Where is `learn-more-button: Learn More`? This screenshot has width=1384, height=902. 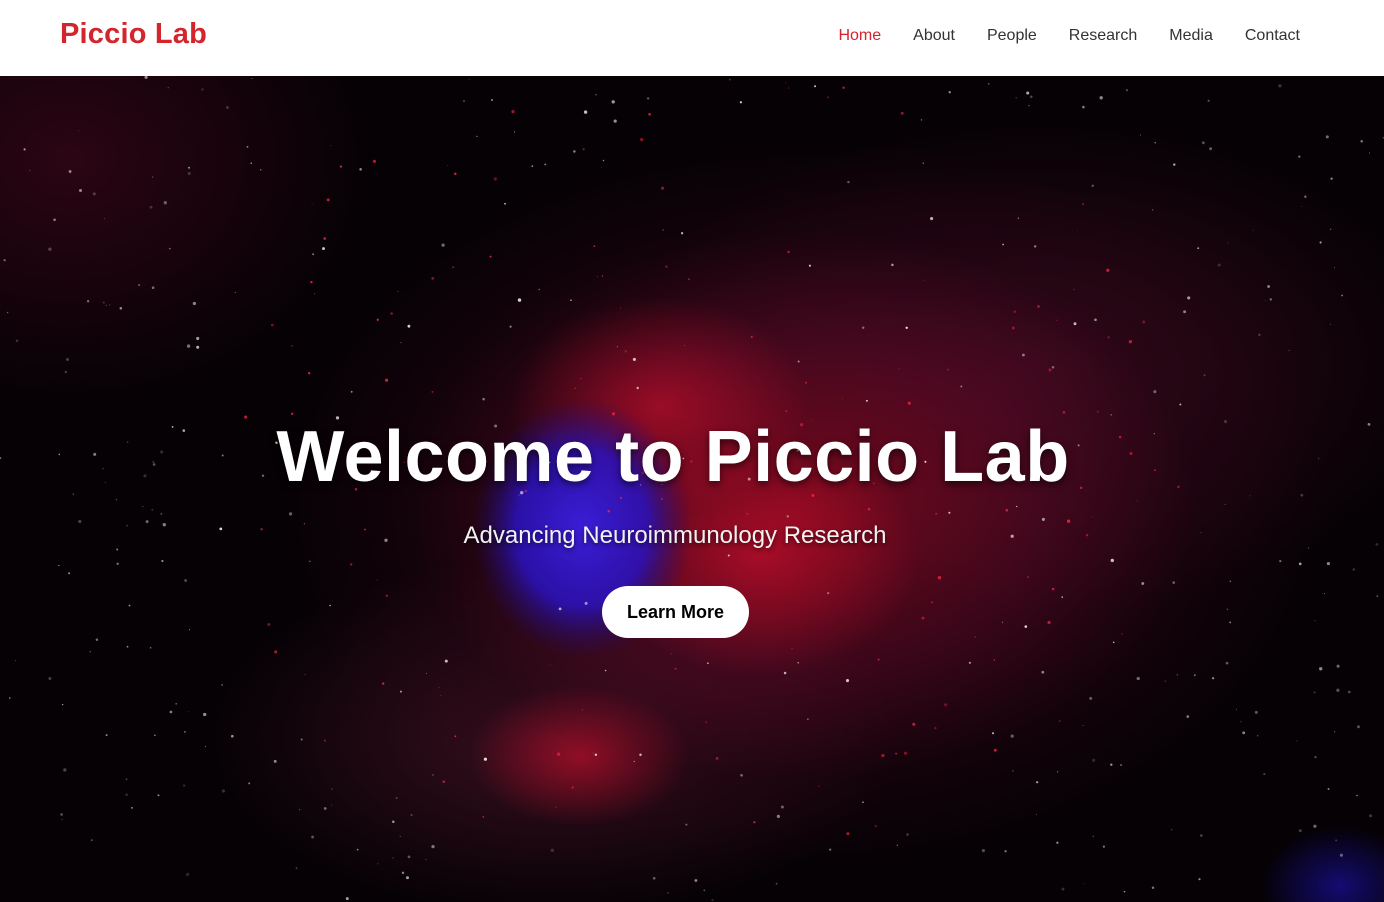 learn-more-button: Learn More is located at coordinates (675, 612).